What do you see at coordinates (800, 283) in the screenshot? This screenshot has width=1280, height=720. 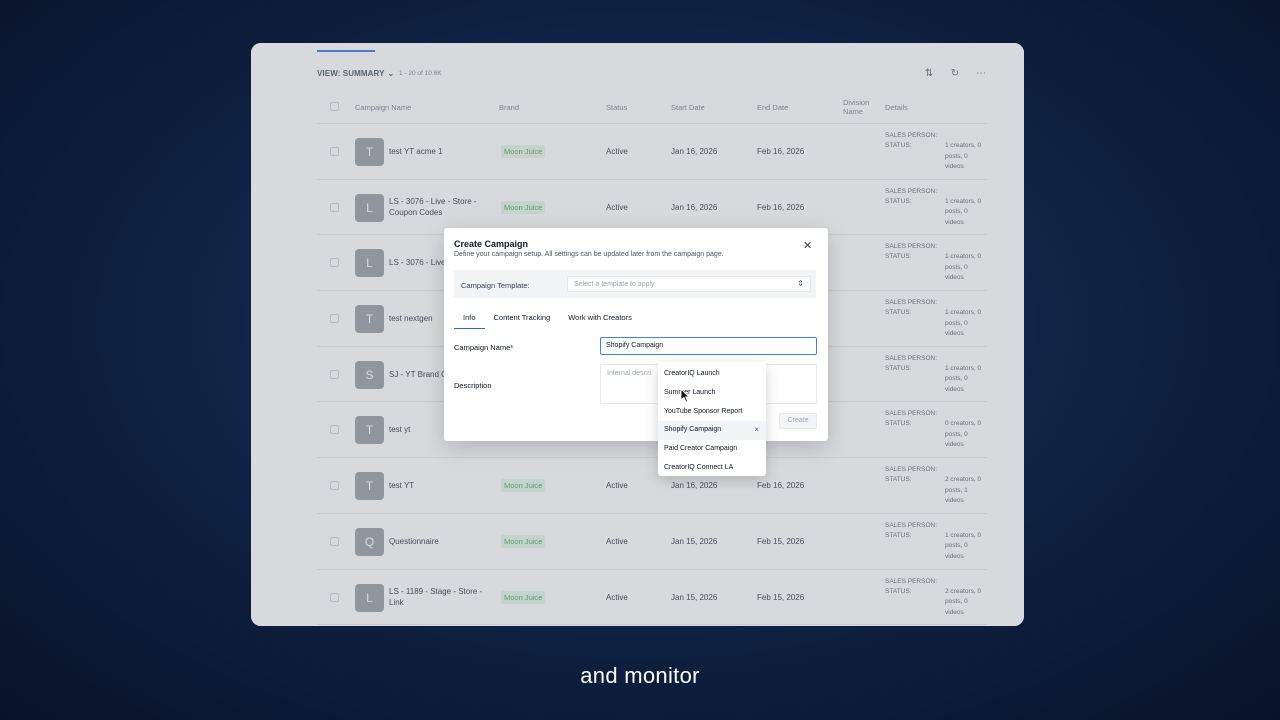 I see `select-arrows-icon: ⇕` at bounding box center [800, 283].